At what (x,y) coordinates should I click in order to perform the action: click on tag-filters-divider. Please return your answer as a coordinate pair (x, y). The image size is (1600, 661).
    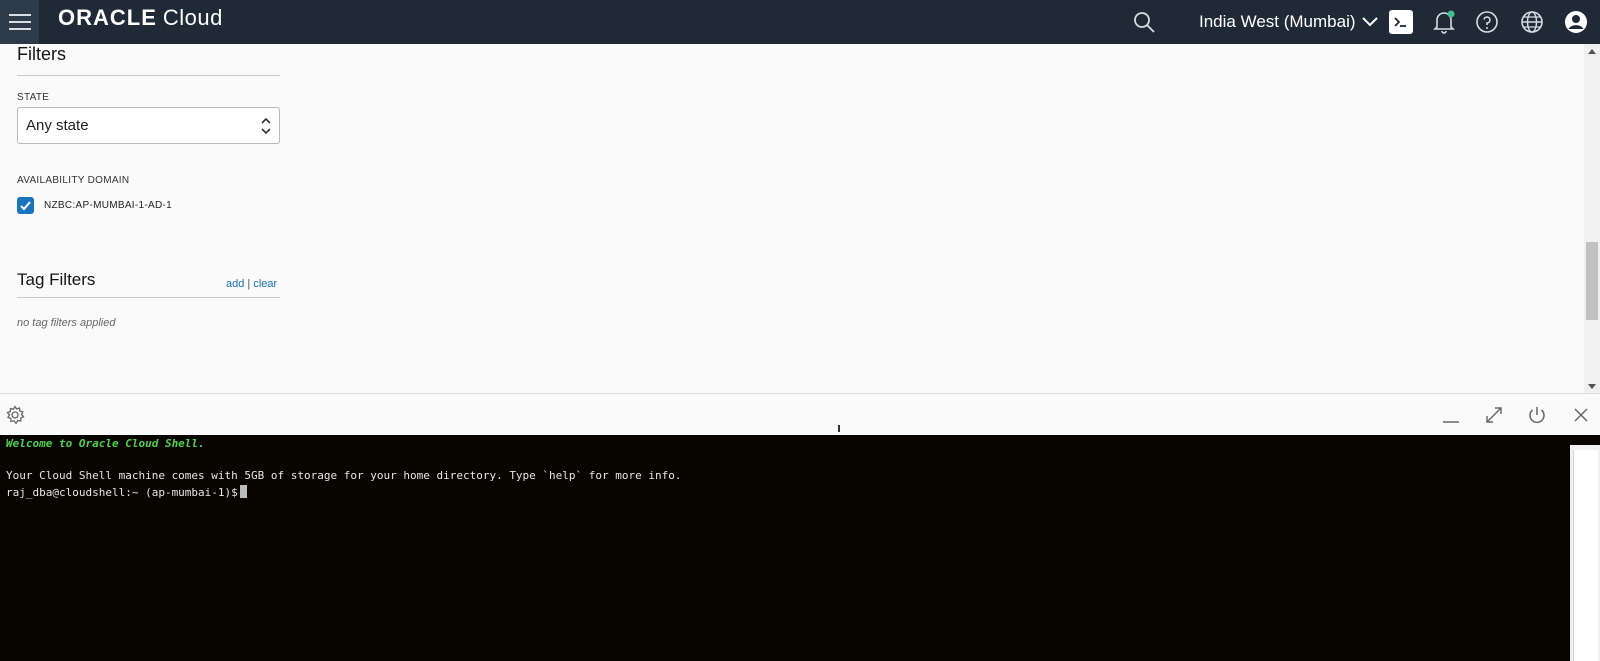
    Looking at the image, I should click on (148, 297).